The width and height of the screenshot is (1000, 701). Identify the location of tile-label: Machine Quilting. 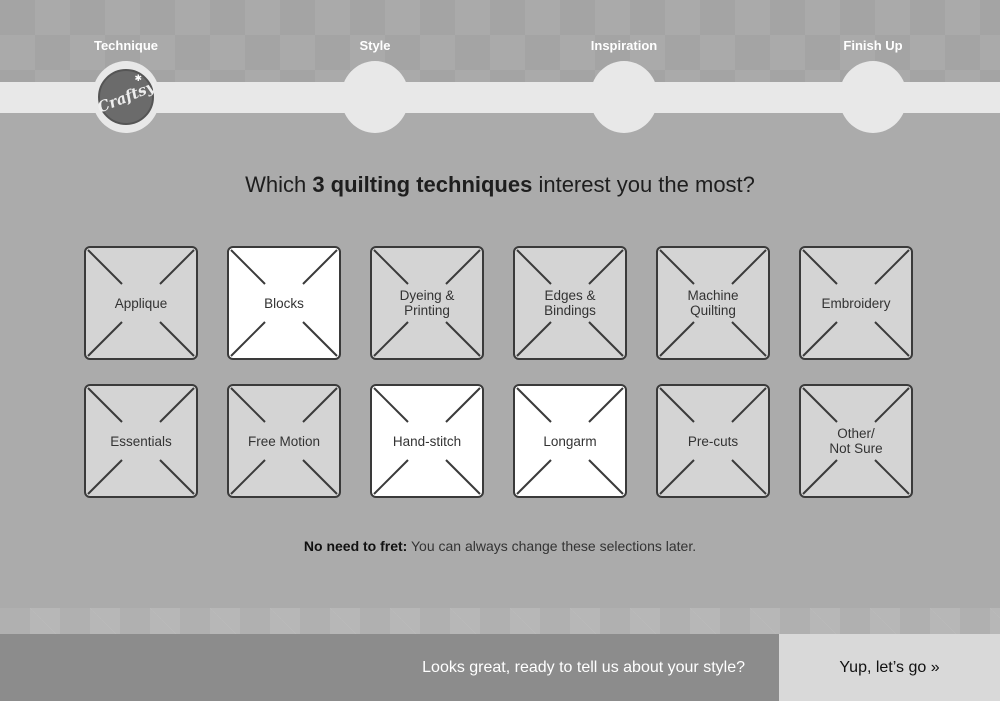
(713, 303).